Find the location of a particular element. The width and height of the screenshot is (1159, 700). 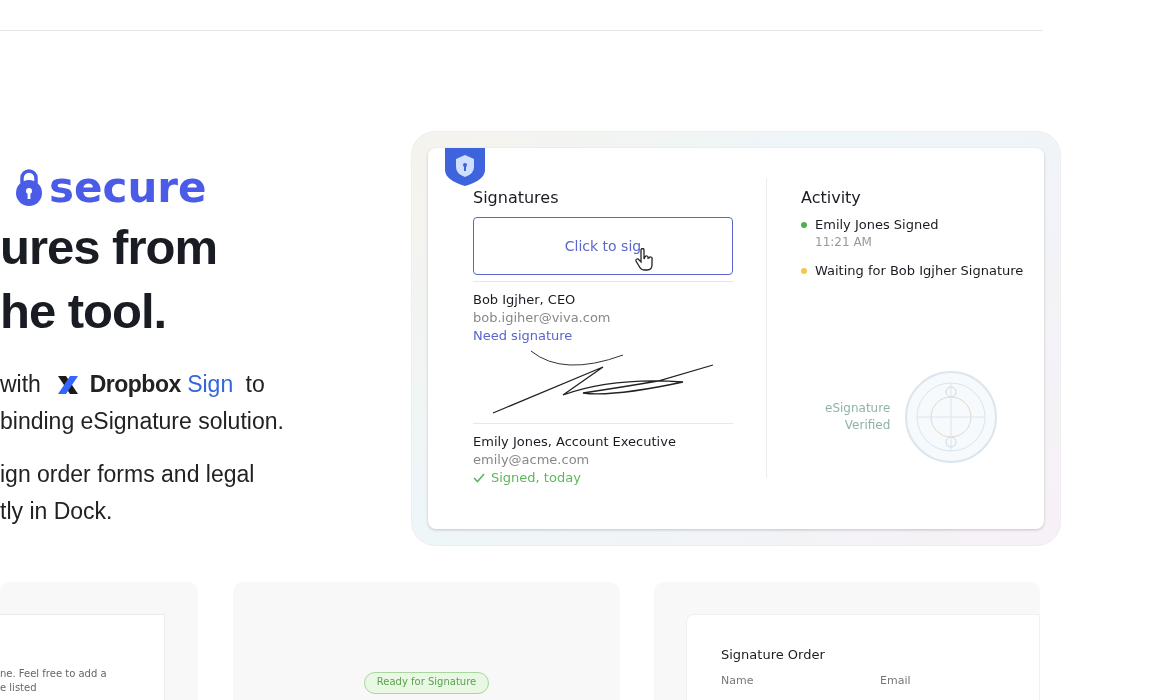

lock-icon is located at coordinates (29, 187).